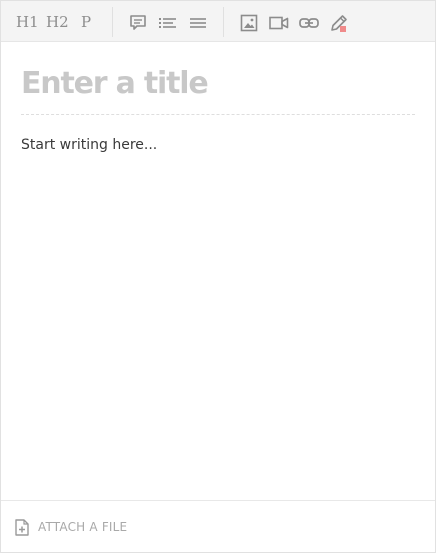  What do you see at coordinates (218, 21) in the screenshot?
I see `toolbar: H1 H2 P` at bounding box center [218, 21].